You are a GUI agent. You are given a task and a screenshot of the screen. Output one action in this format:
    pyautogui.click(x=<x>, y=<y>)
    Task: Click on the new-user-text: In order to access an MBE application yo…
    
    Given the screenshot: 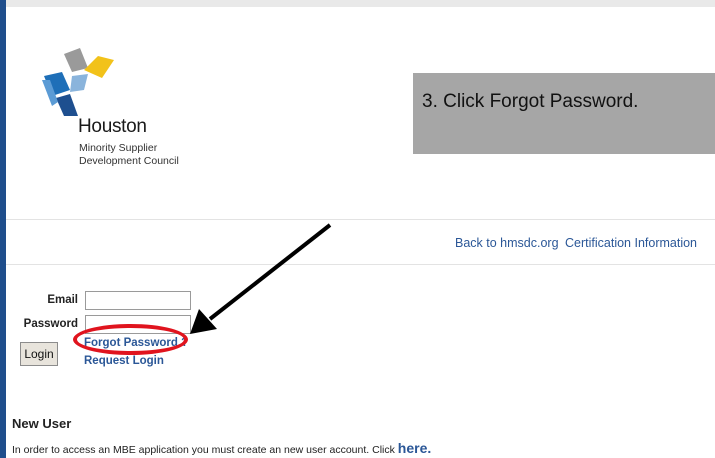 What is the action you would take?
    pyautogui.click(x=221, y=448)
    